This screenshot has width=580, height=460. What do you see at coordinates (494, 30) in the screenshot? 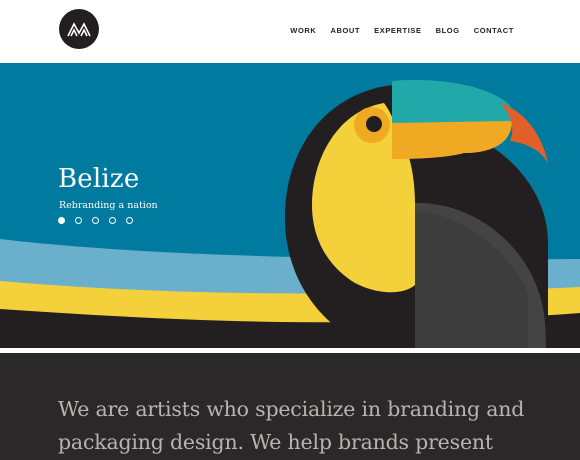
I see `nav-contact-link: CONTACT` at bounding box center [494, 30].